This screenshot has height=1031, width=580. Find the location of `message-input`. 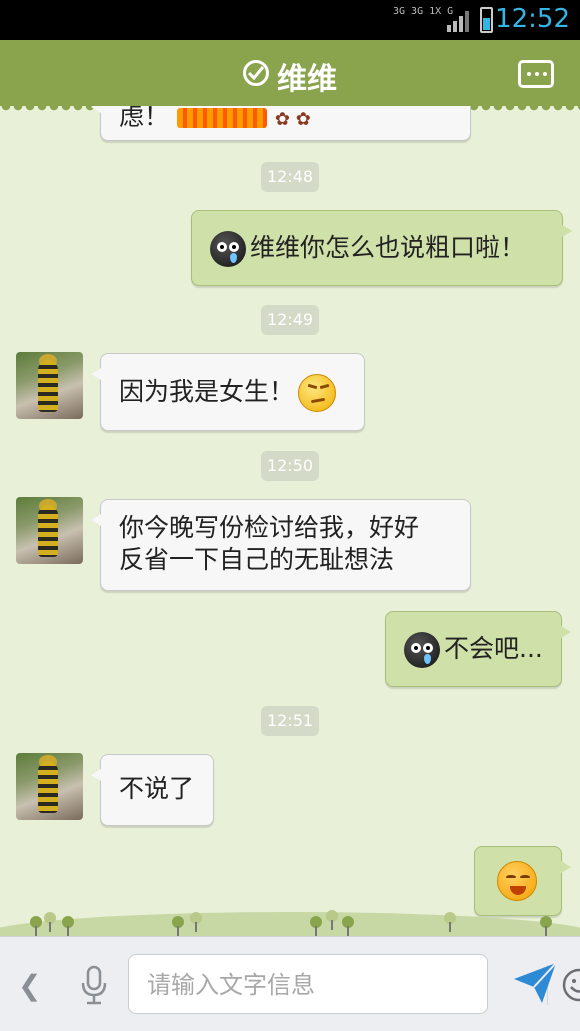

message-input is located at coordinates (282, 985).